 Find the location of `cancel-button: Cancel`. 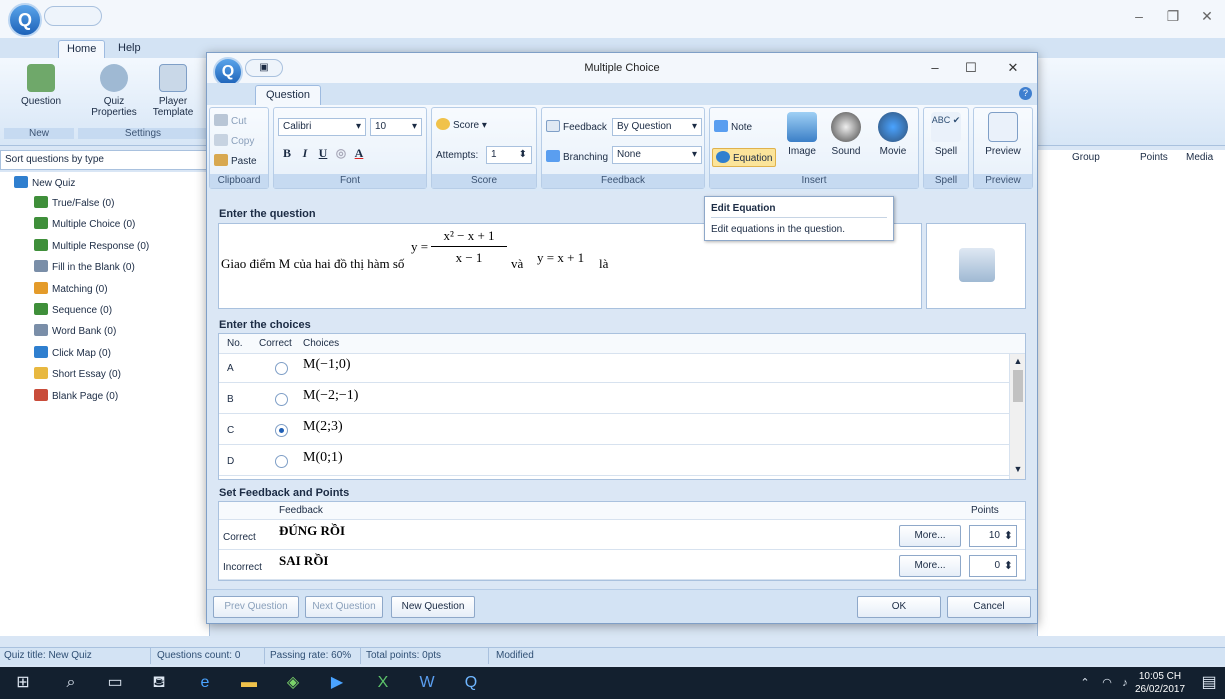

cancel-button: Cancel is located at coordinates (989, 607).